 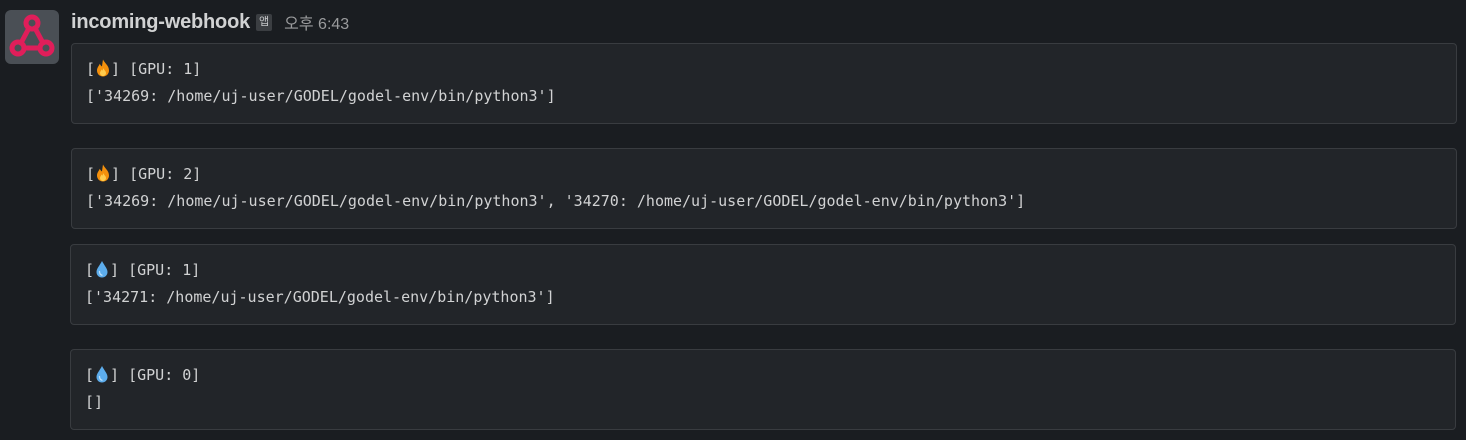 What do you see at coordinates (763, 375) in the screenshot?
I see `status-line: [] [GPU: 0]` at bounding box center [763, 375].